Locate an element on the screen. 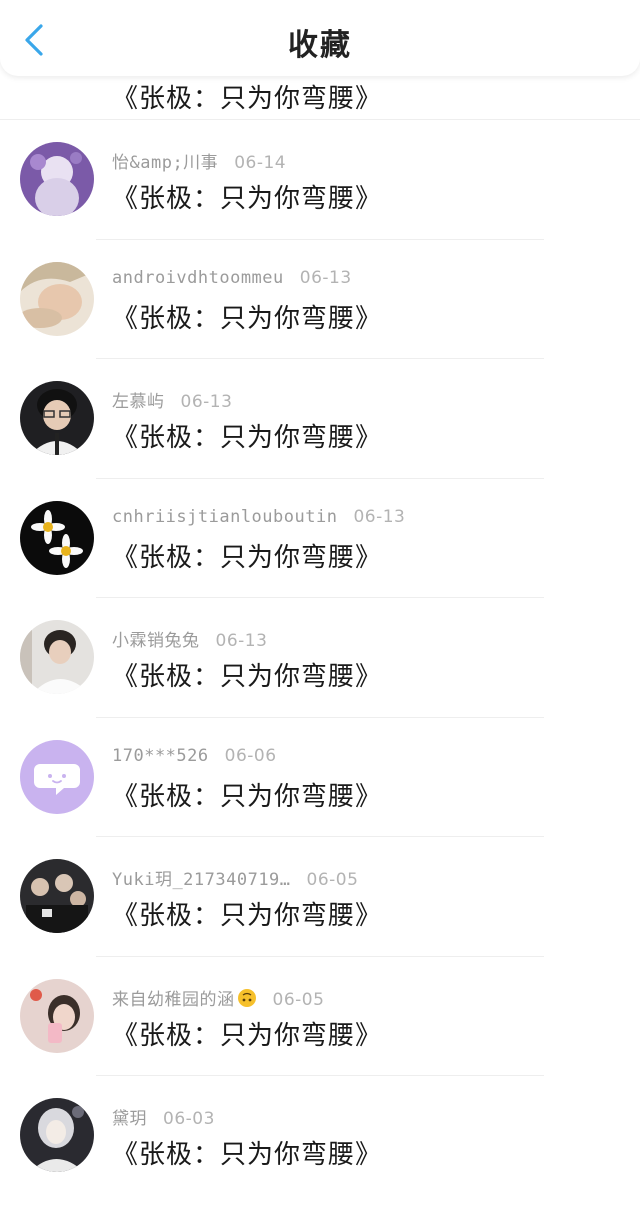 This screenshot has height=1205, width=640. item-meta: 来自幼稚园的涵 06-05 is located at coordinates (218, 997).